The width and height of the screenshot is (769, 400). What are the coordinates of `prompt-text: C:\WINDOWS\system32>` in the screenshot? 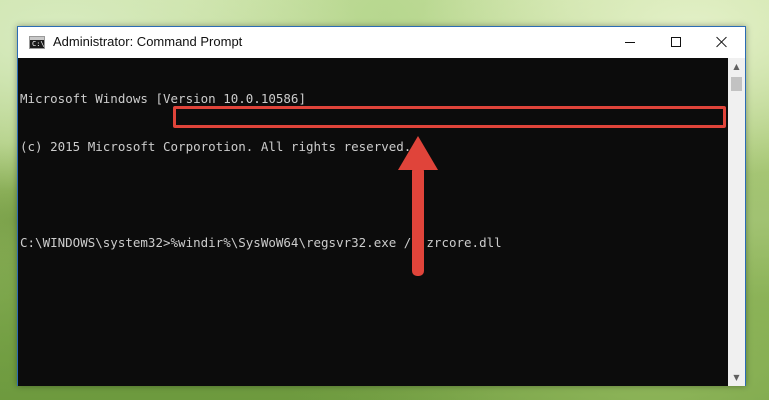 It's located at (95, 242).